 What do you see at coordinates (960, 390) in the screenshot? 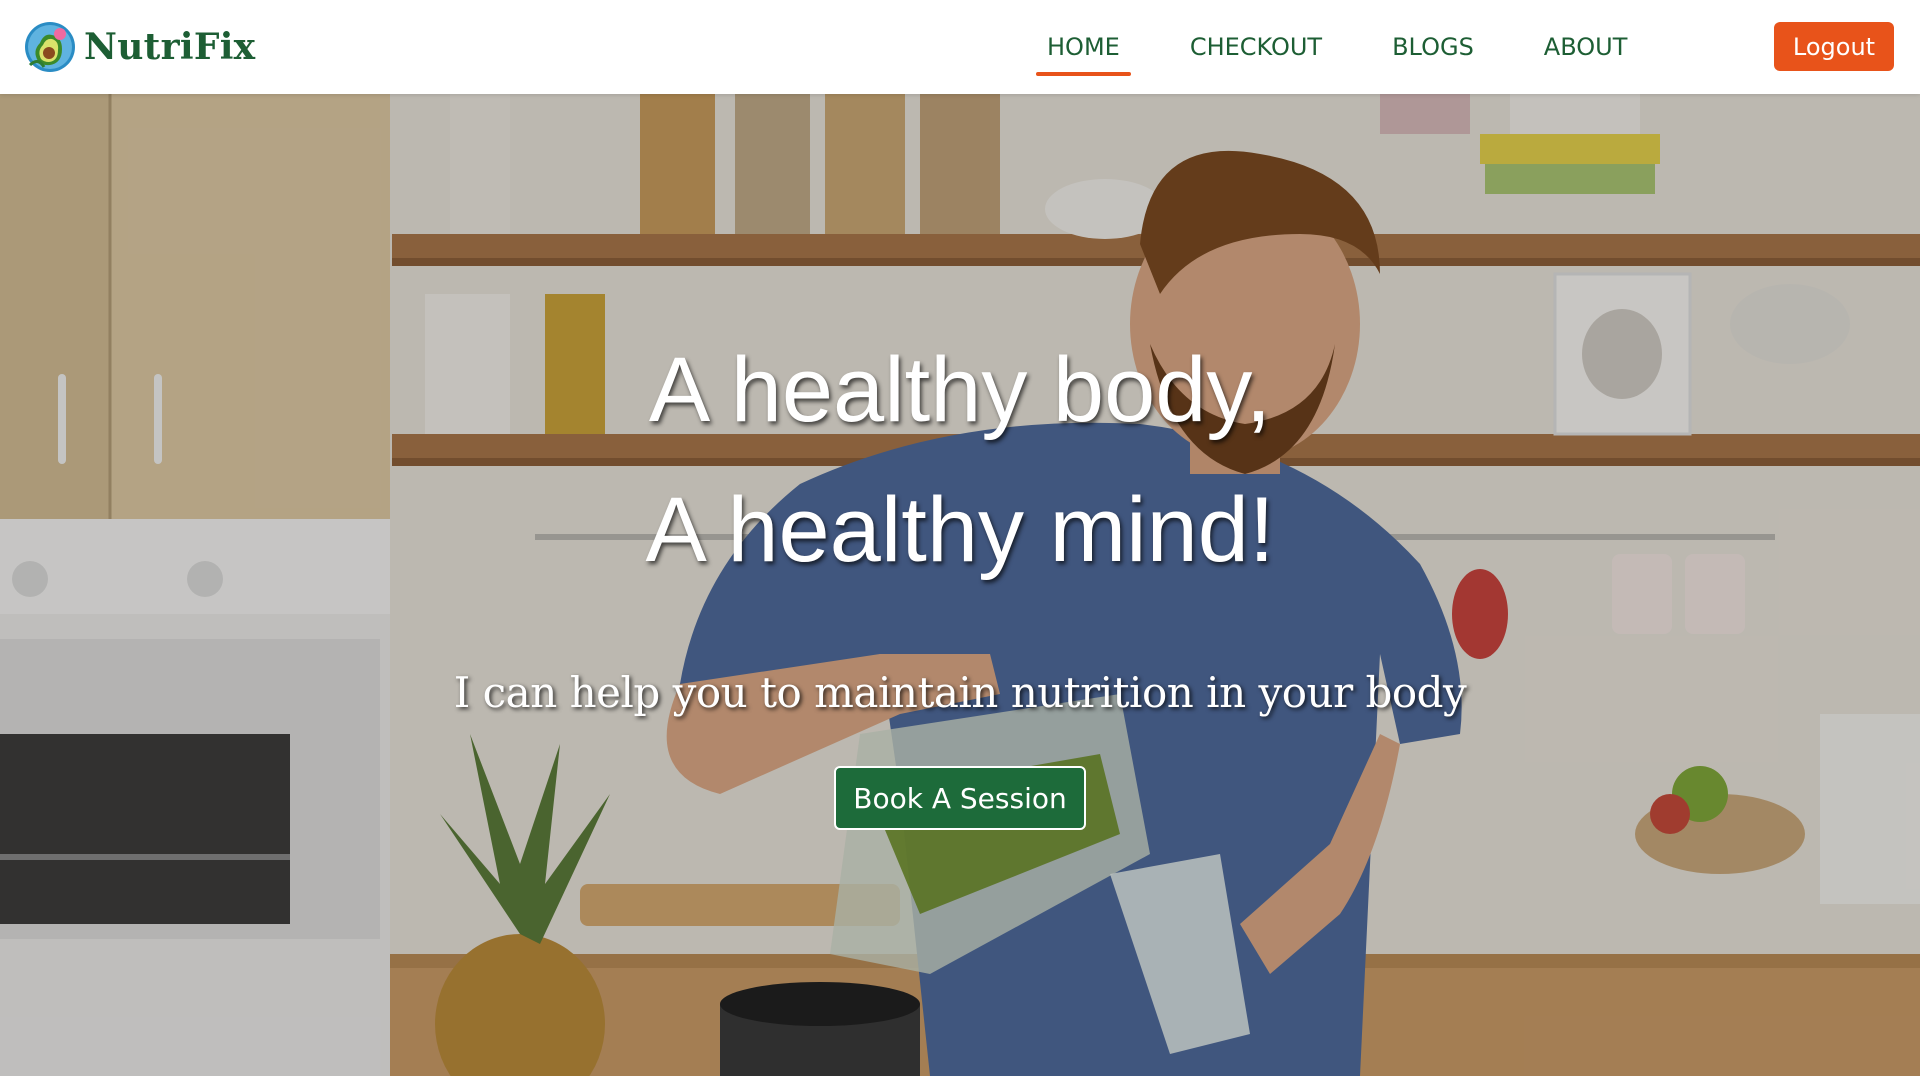
I see `hero-title-line1: A healthy body,` at bounding box center [960, 390].